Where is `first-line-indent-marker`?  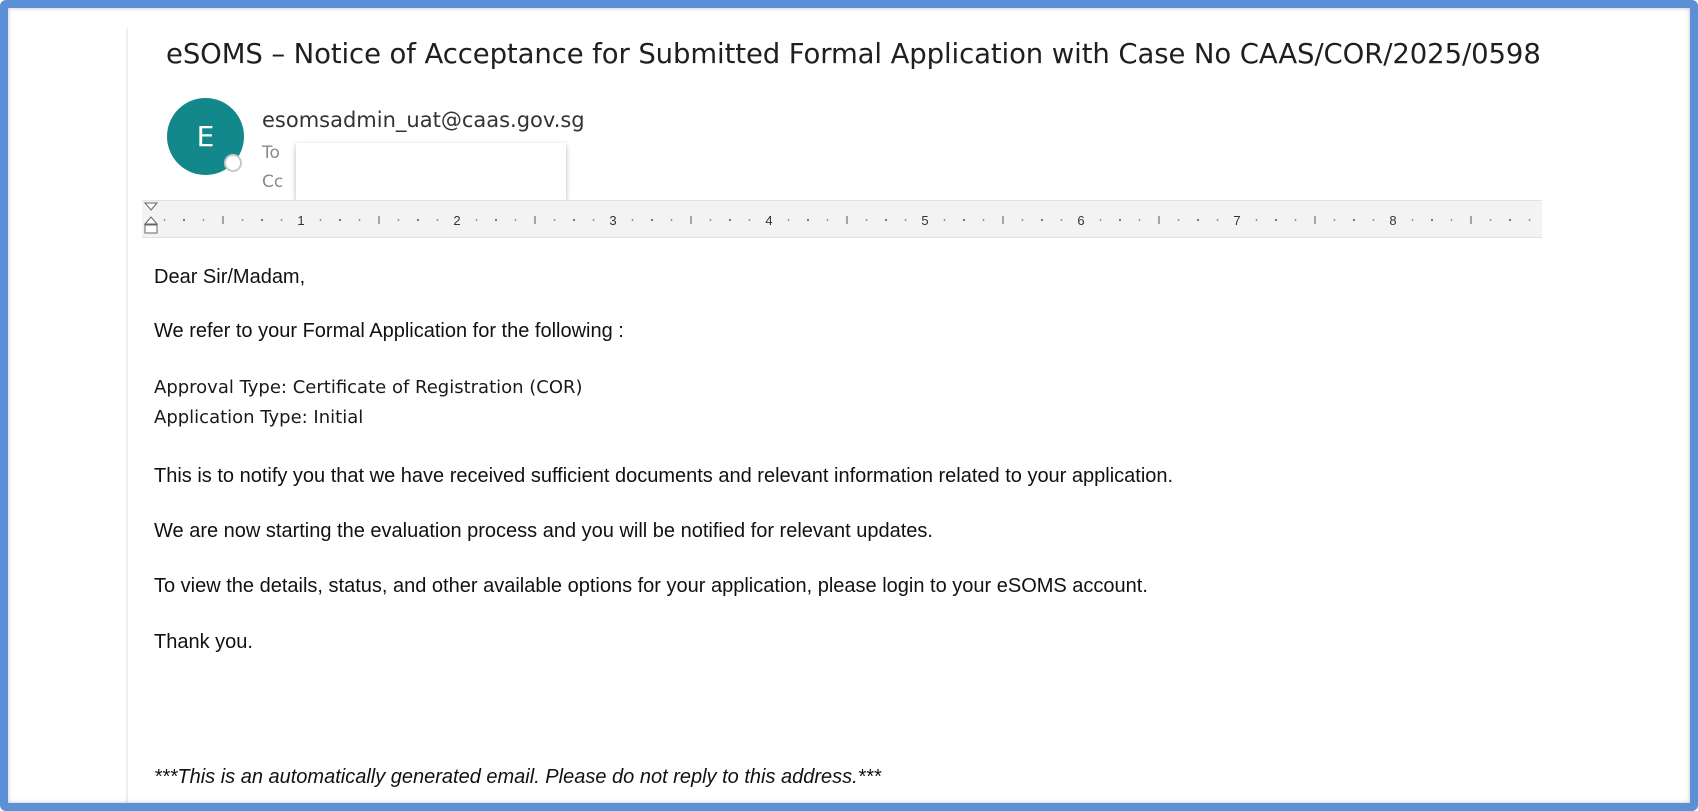 first-line-indent-marker is located at coordinates (151, 206).